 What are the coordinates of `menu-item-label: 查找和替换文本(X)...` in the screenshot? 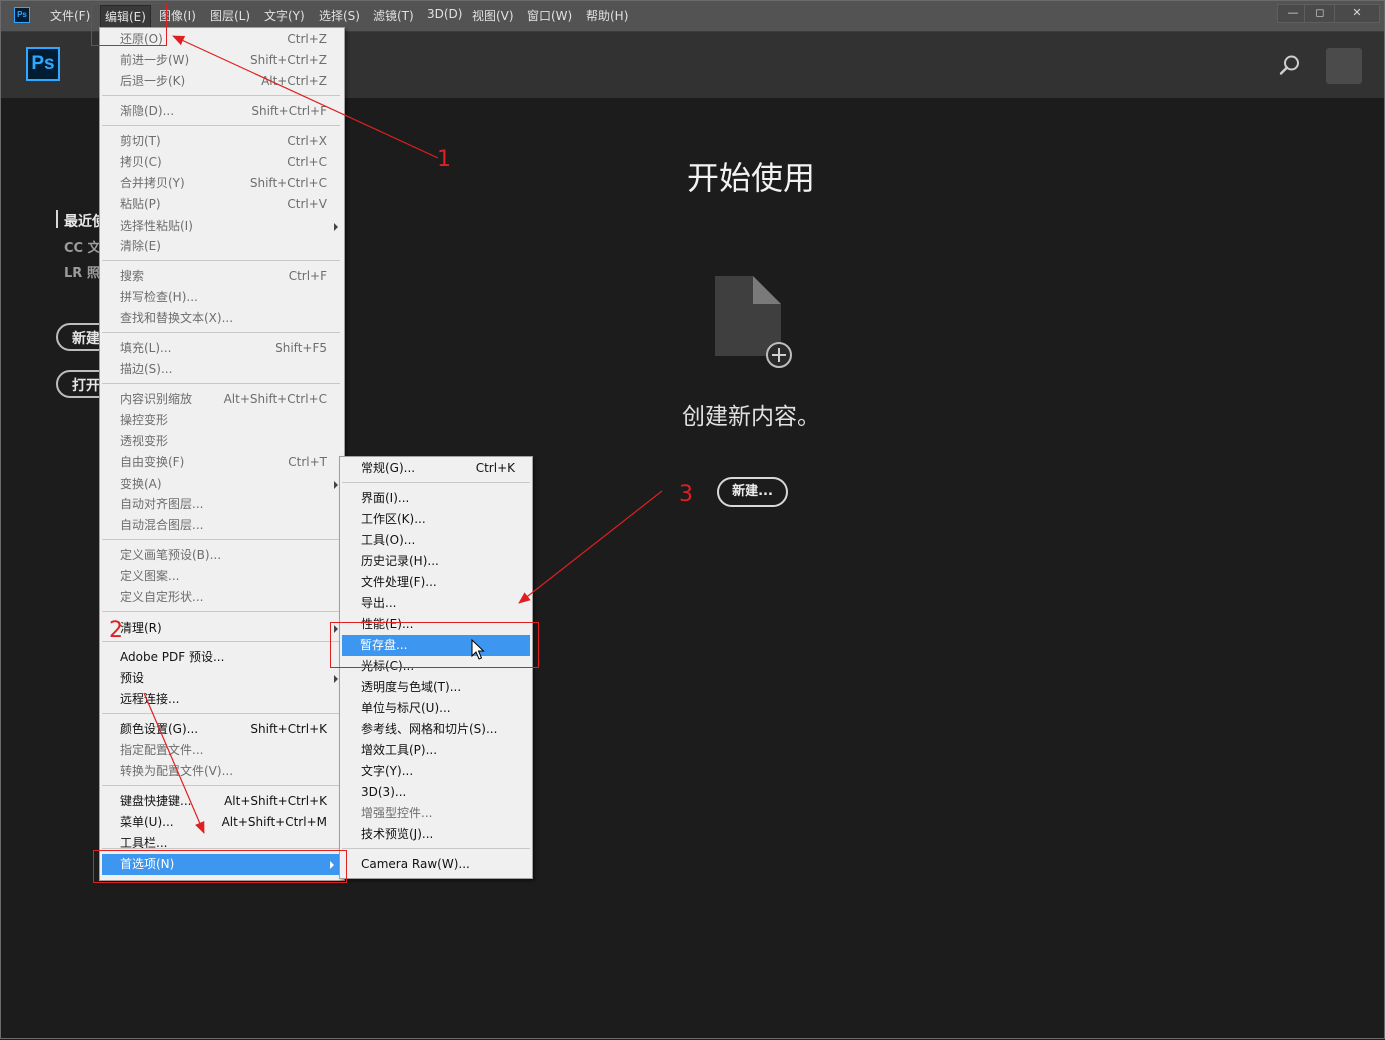 It's located at (177, 318).